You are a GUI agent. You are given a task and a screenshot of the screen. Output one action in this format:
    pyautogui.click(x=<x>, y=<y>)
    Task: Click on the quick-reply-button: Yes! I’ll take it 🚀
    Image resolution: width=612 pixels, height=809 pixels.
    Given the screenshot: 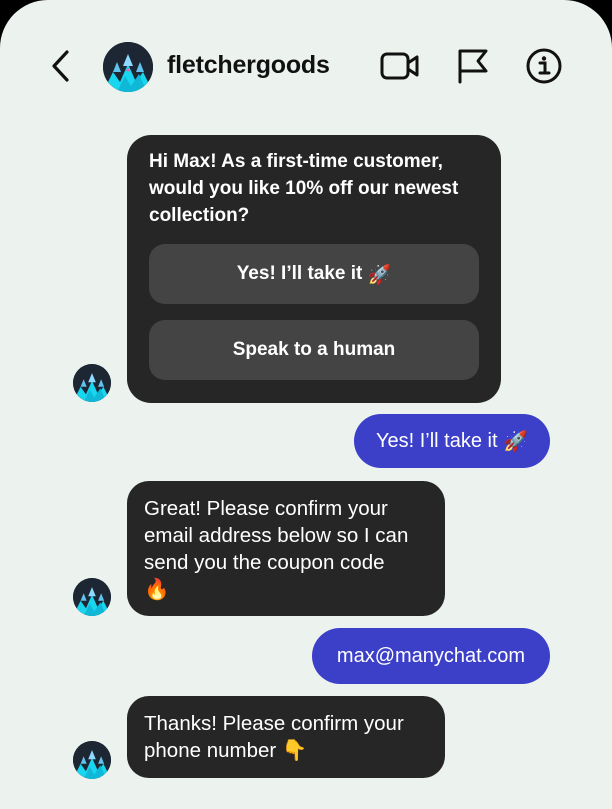 What is the action you would take?
    pyautogui.click(x=314, y=274)
    